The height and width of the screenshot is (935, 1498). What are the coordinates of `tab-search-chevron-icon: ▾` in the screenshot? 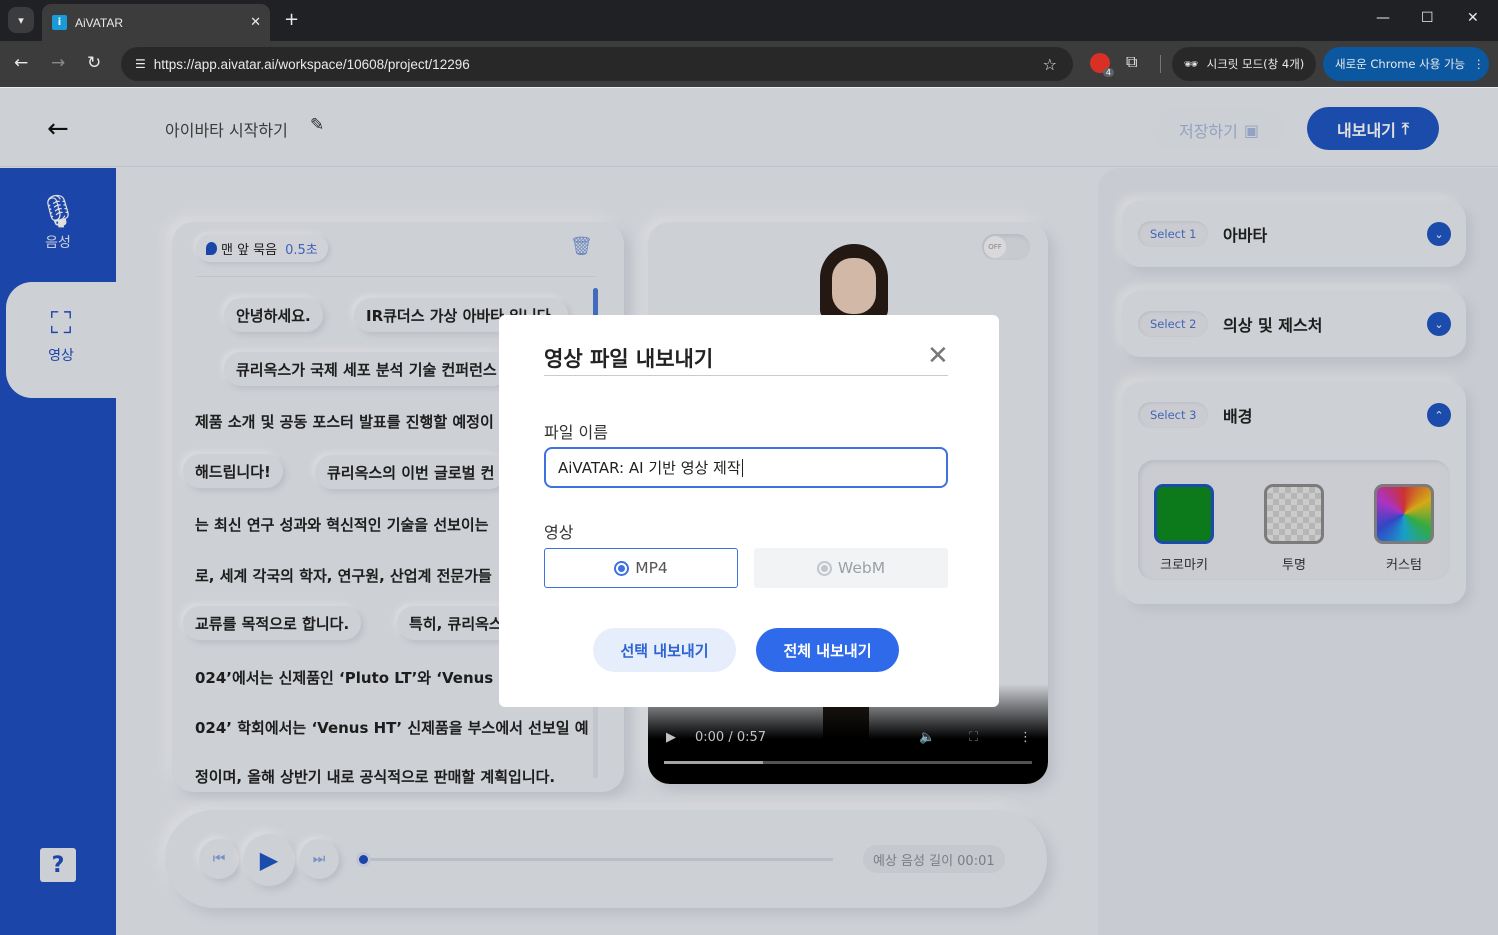 It's located at (21, 20).